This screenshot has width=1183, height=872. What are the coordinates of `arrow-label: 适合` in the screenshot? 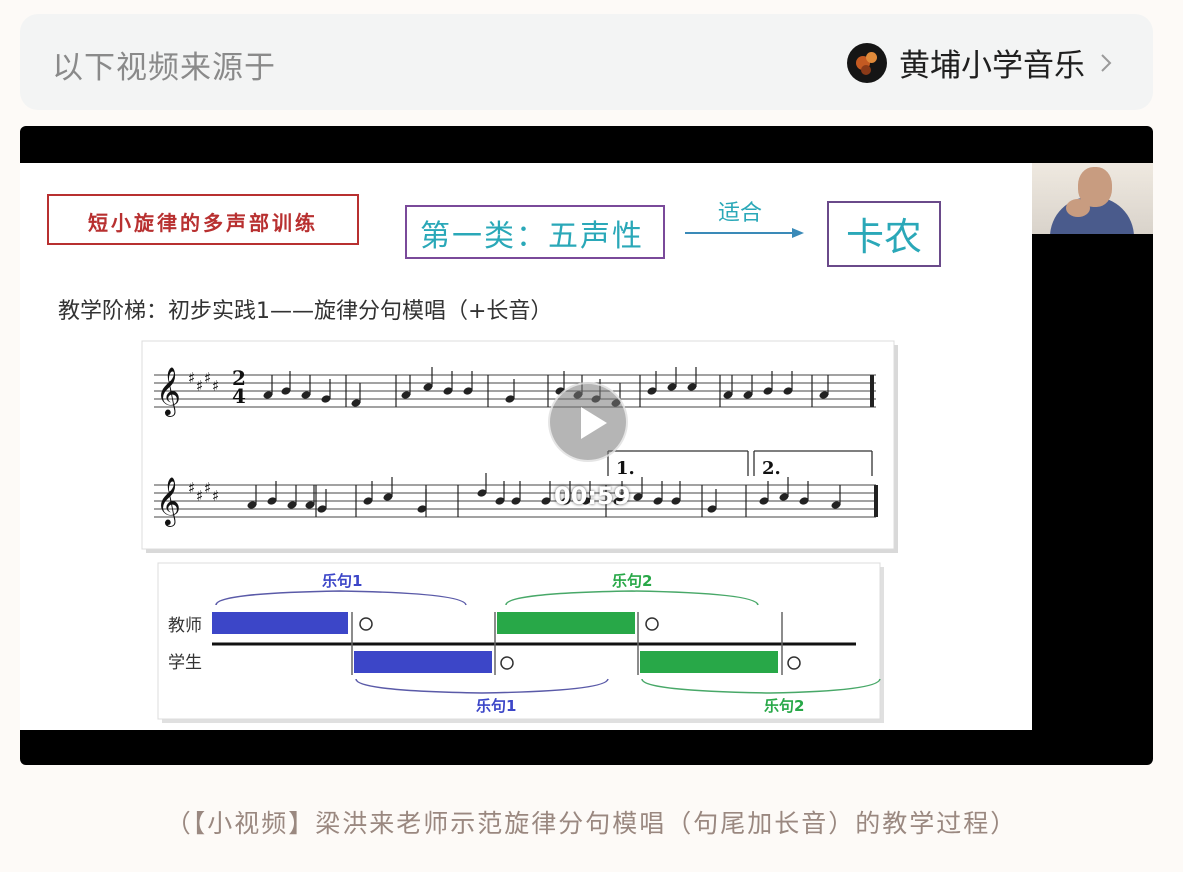 It's located at (740, 213).